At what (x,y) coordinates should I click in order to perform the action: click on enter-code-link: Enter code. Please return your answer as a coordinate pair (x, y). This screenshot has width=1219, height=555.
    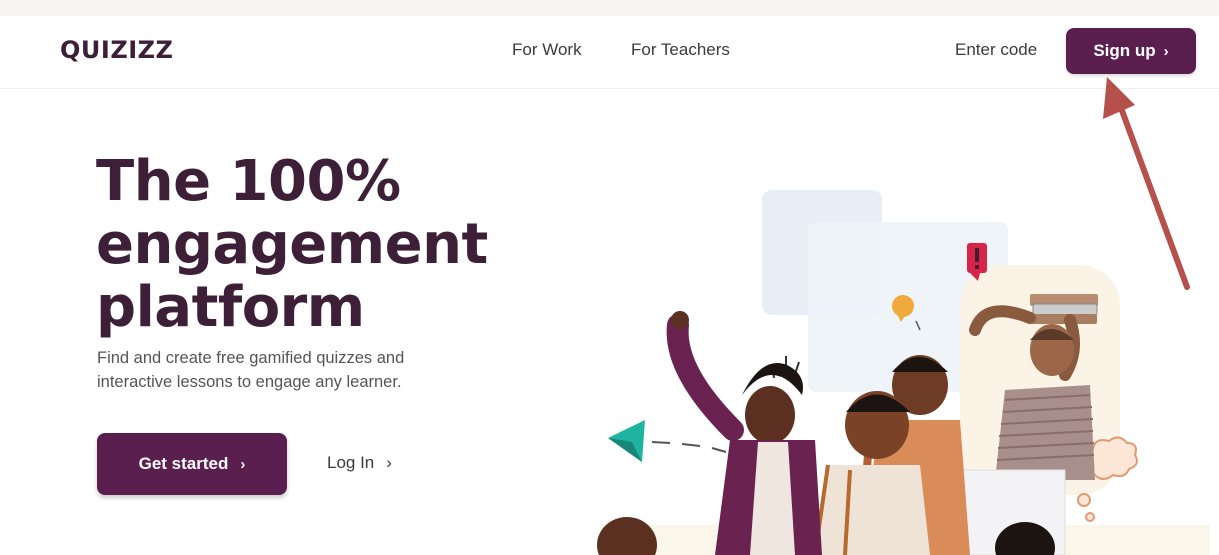
    Looking at the image, I should click on (996, 50).